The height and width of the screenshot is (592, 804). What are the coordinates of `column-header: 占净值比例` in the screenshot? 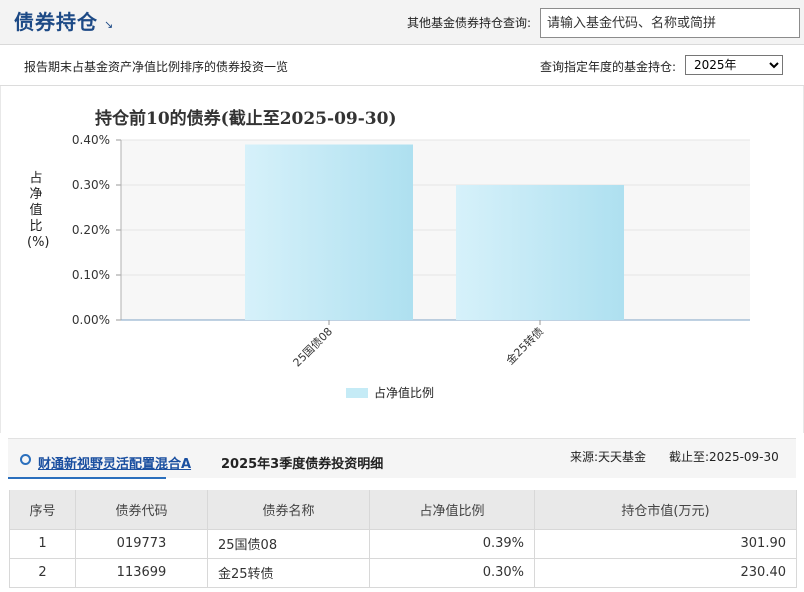 It's located at (452, 510).